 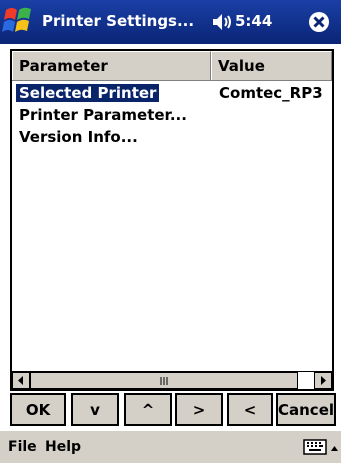 I want to click on menu-help: Help, so click(x=63, y=447).